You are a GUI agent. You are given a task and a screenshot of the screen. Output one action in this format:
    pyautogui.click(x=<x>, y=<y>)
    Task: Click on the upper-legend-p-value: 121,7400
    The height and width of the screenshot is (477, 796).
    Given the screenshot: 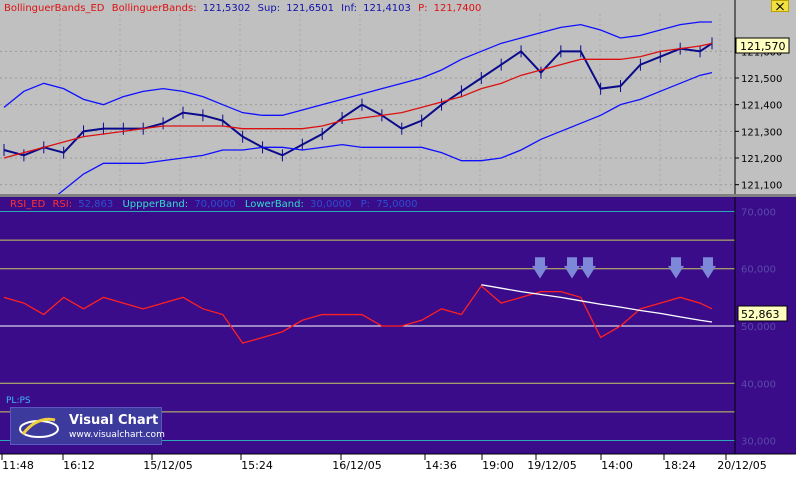 What is the action you would take?
    pyautogui.click(x=458, y=8)
    